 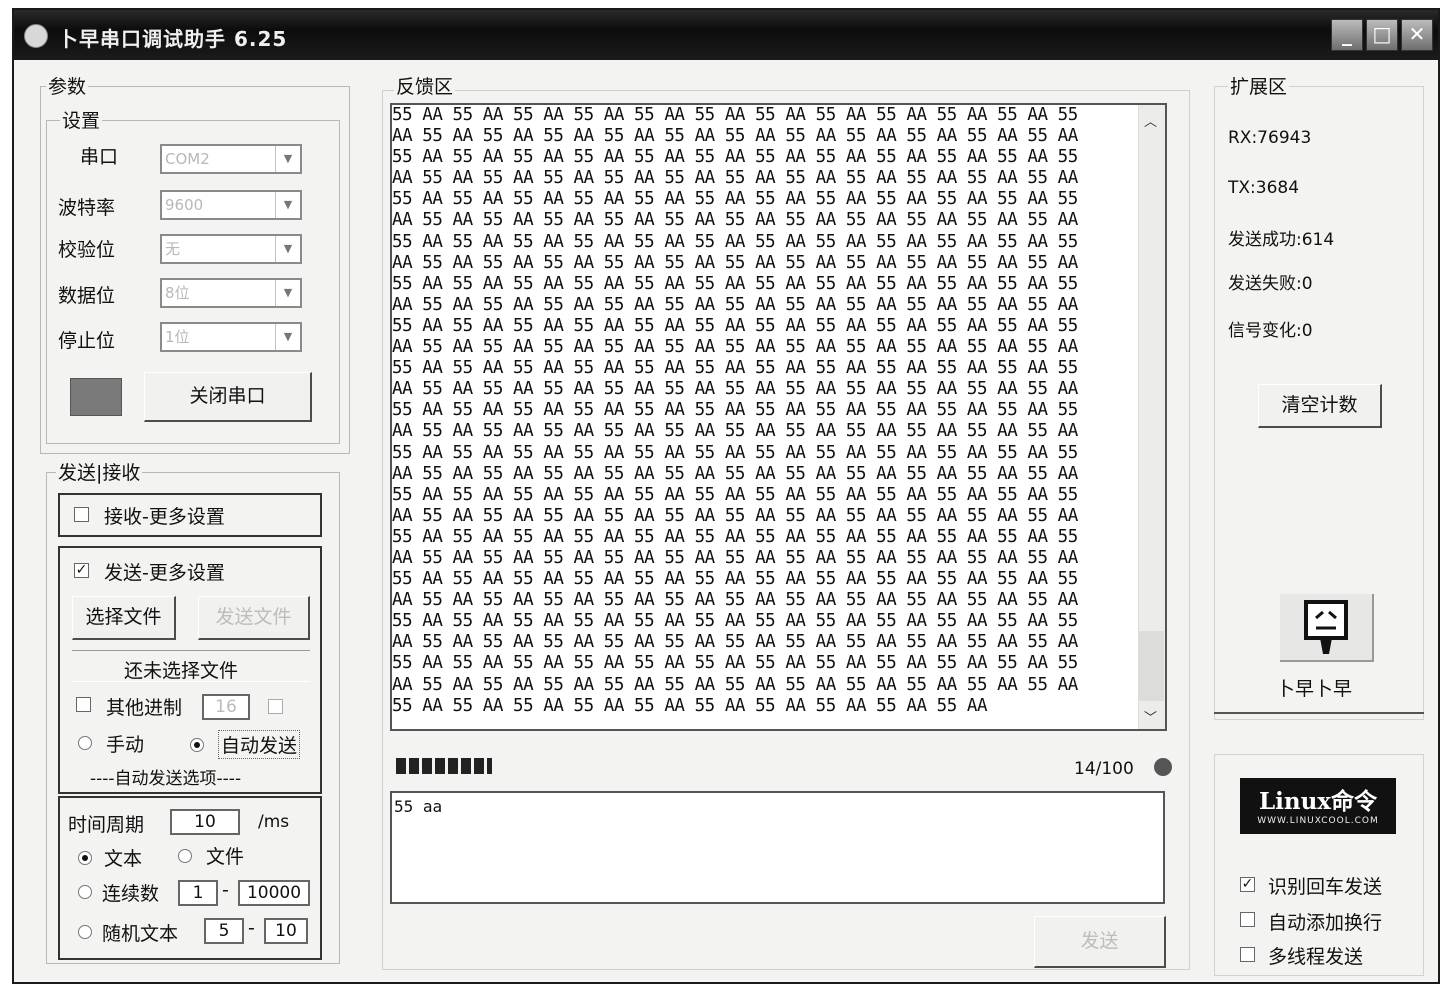 What do you see at coordinates (99, 471) in the screenshot?
I see `send-recv-group-label: 发送|接收` at bounding box center [99, 471].